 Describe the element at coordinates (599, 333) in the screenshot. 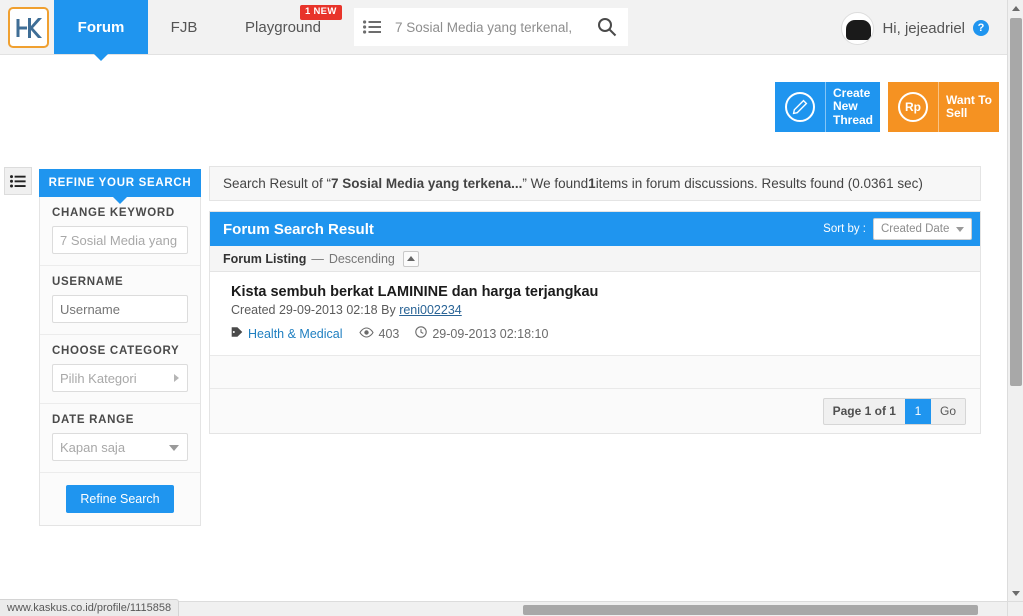

I see `result-tags: Health & Medical 403 29-09-2013 02:18:10` at that location.